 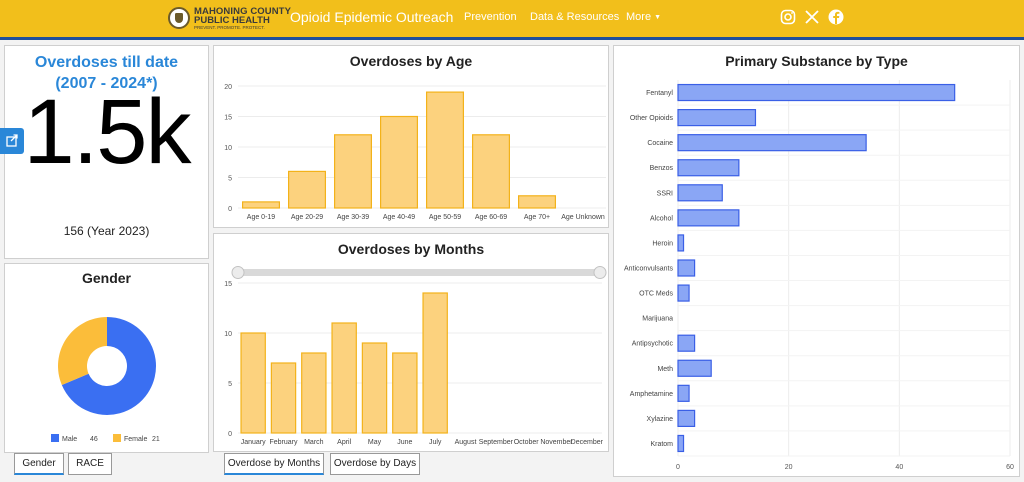 I want to click on nav-prevention: Prevention, so click(x=490, y=17).